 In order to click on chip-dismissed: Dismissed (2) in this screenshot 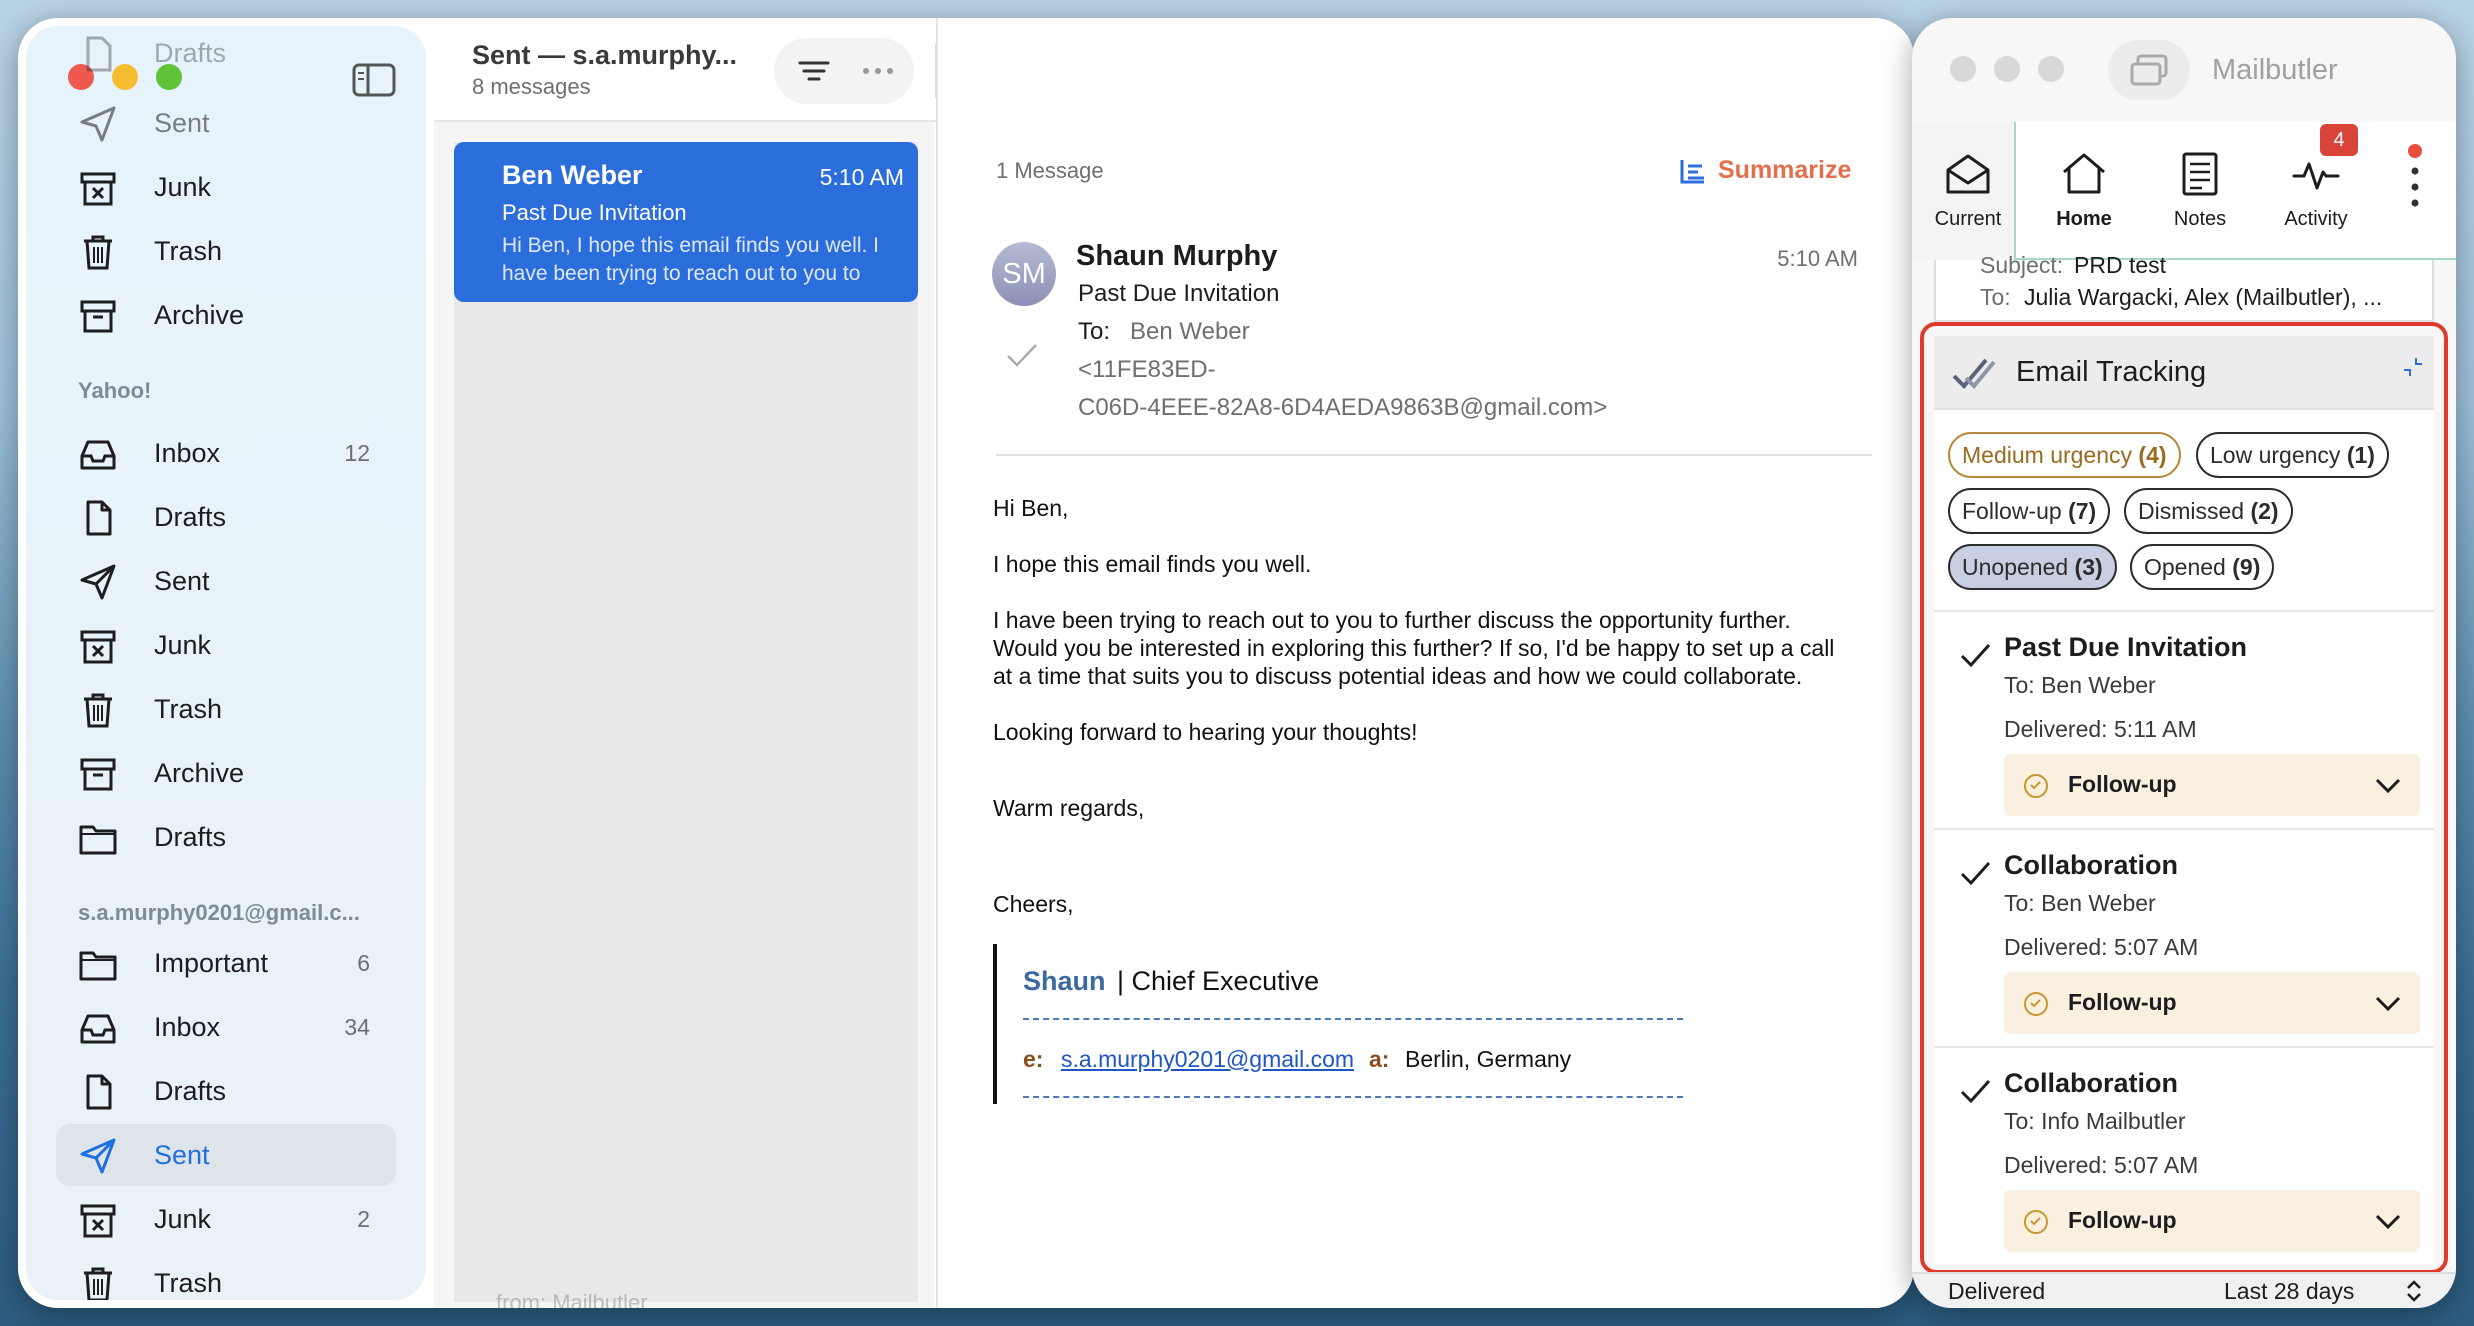, I will do `click(2208, 511)`.